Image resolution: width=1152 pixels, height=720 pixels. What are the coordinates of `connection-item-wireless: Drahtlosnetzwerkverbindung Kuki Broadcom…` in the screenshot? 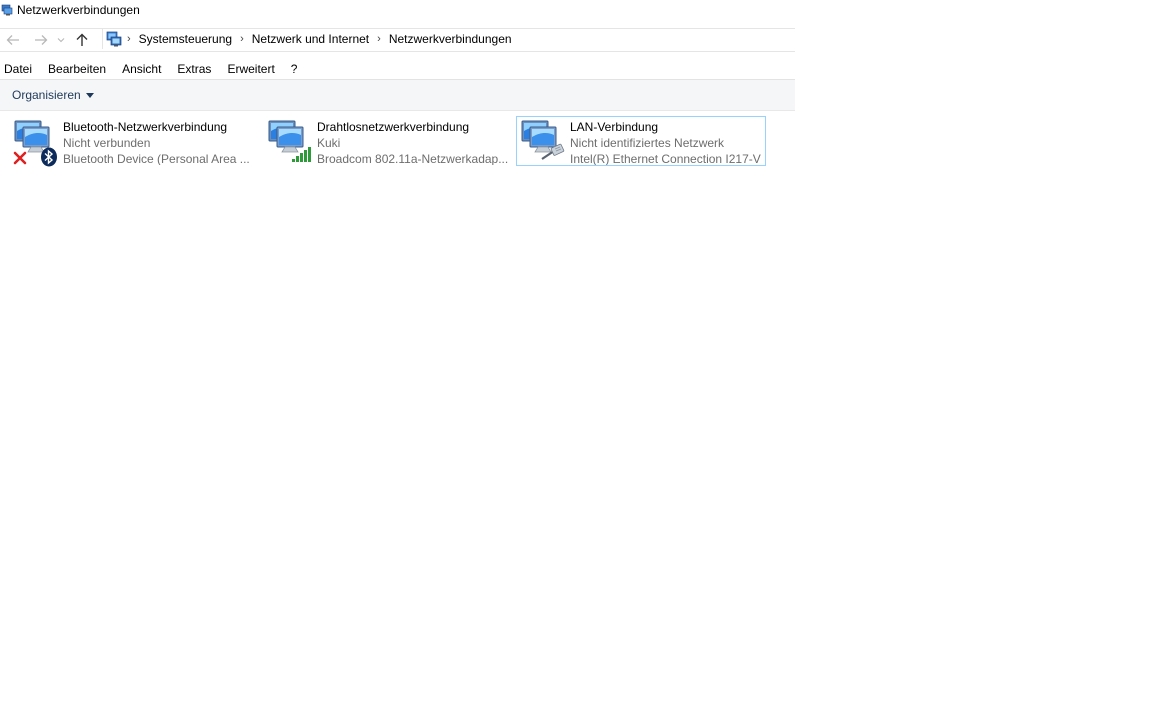 It's located at (388, 141).